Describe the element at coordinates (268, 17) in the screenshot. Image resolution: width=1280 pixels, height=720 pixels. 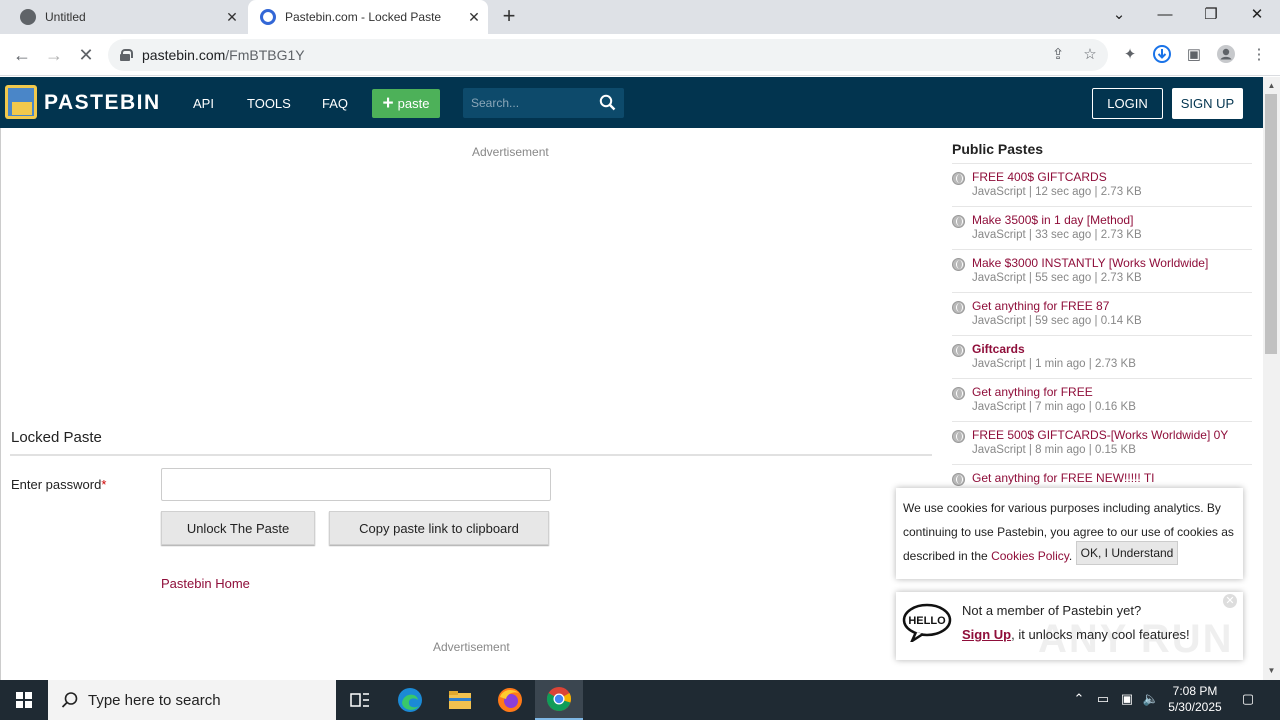
I see `loading-icon` at that location.